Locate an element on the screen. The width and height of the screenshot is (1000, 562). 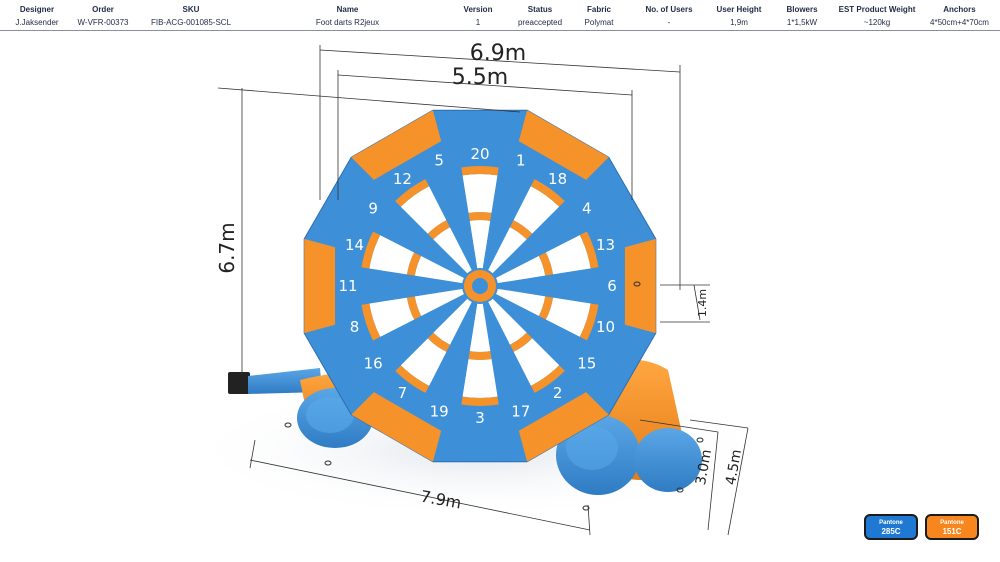
board-number: 5 is located at coordinates (439, 161).